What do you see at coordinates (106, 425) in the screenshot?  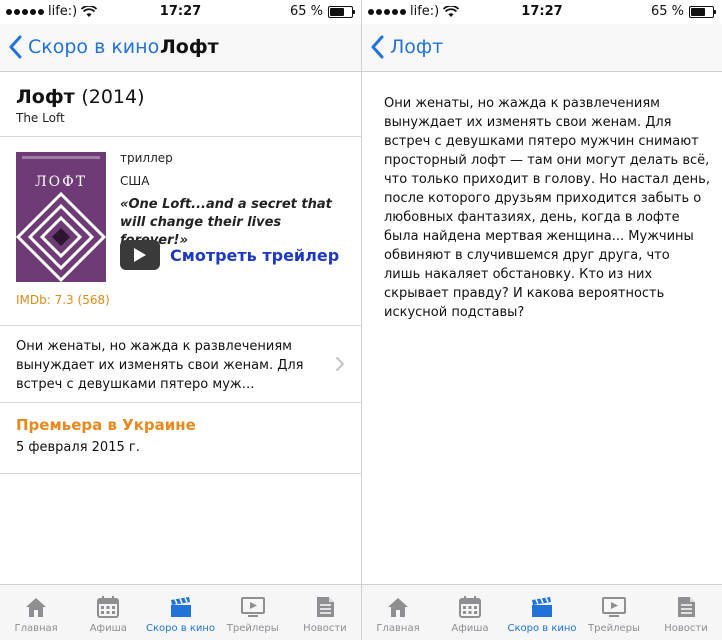 I see `premiere-title: Премьера в Украине` at bounding box center [106, 425].